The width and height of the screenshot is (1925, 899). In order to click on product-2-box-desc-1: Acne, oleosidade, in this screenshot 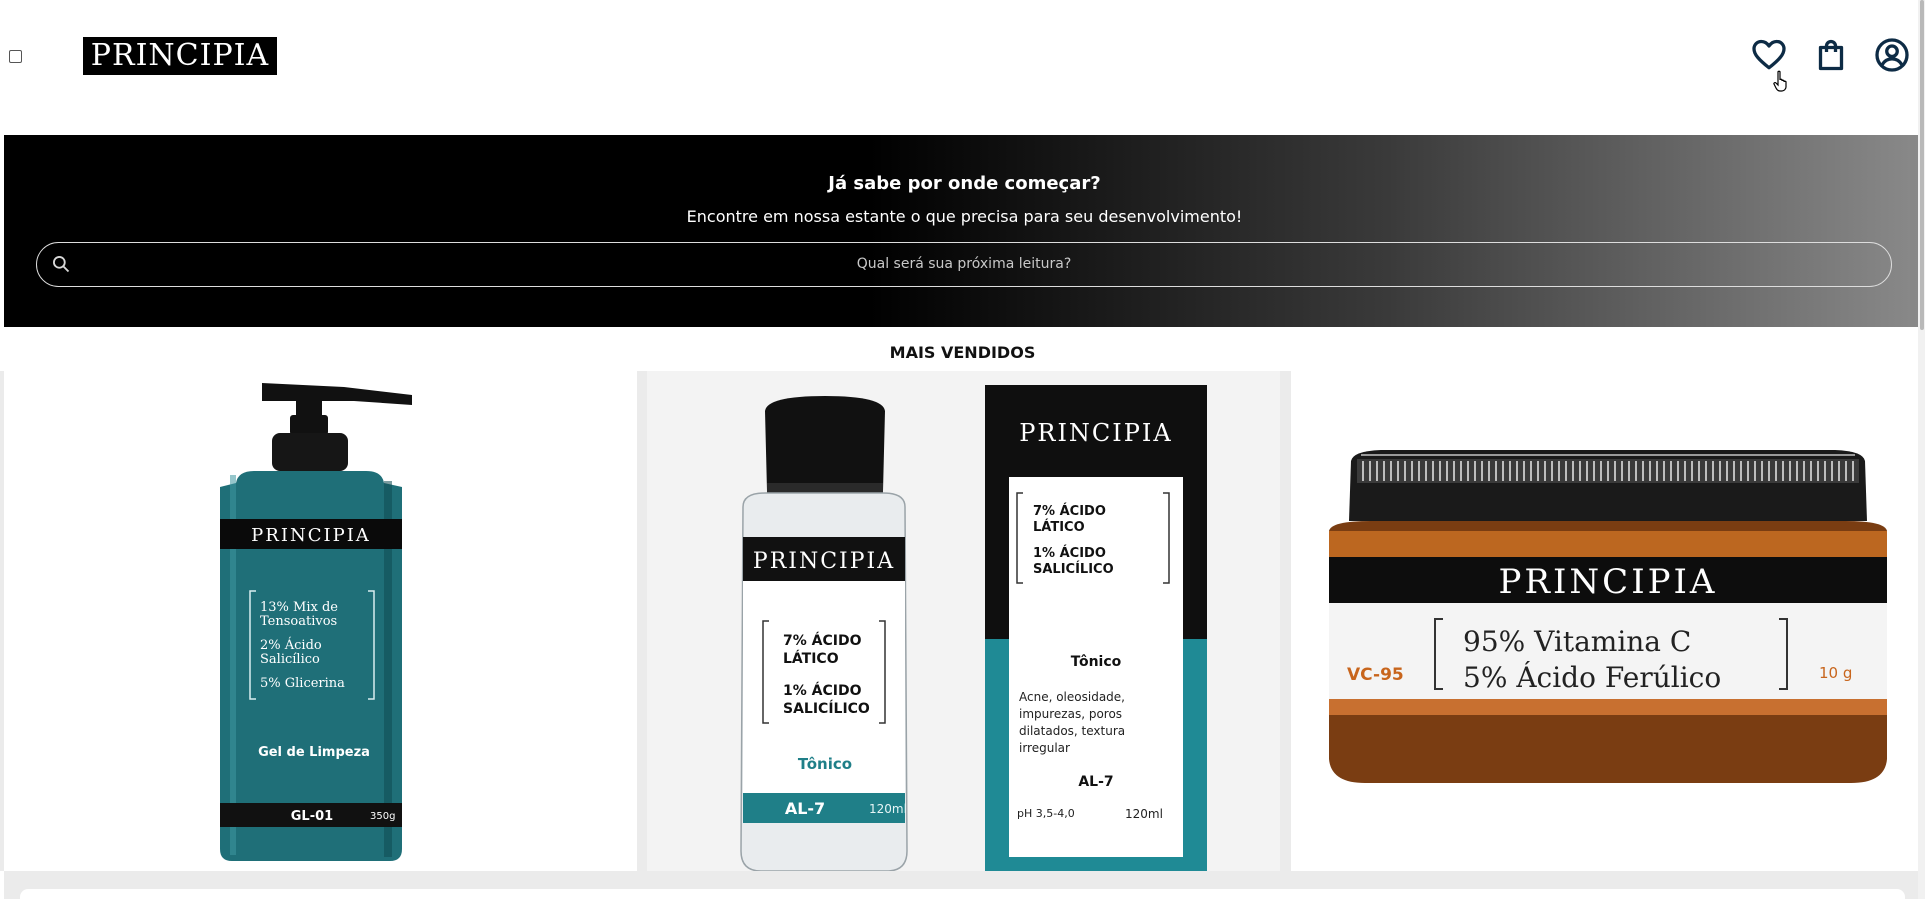, I will do `click(1072, 697)`.